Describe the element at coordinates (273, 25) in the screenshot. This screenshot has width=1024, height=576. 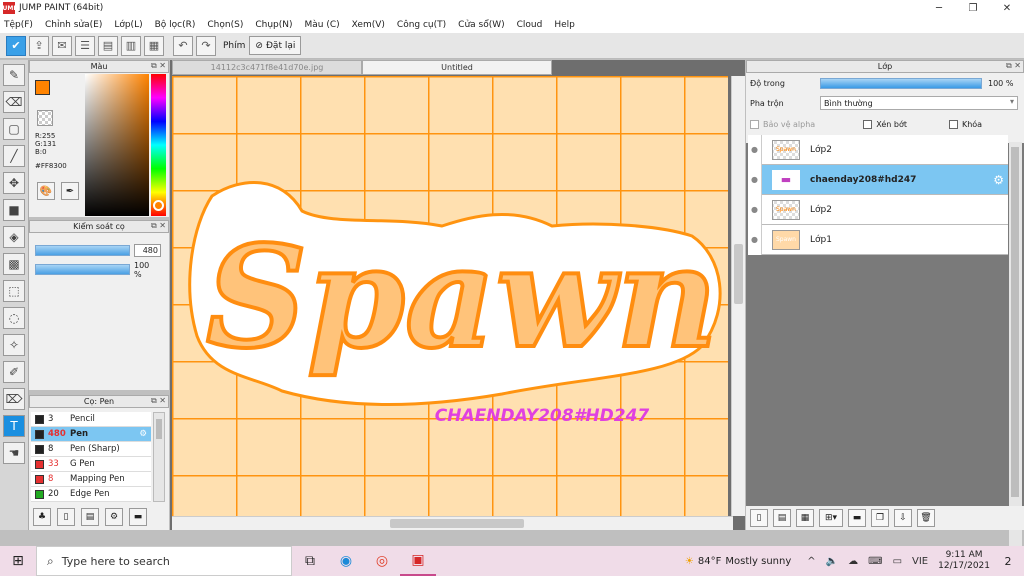
I see `menu-capture: Chụp(N)` at that location.